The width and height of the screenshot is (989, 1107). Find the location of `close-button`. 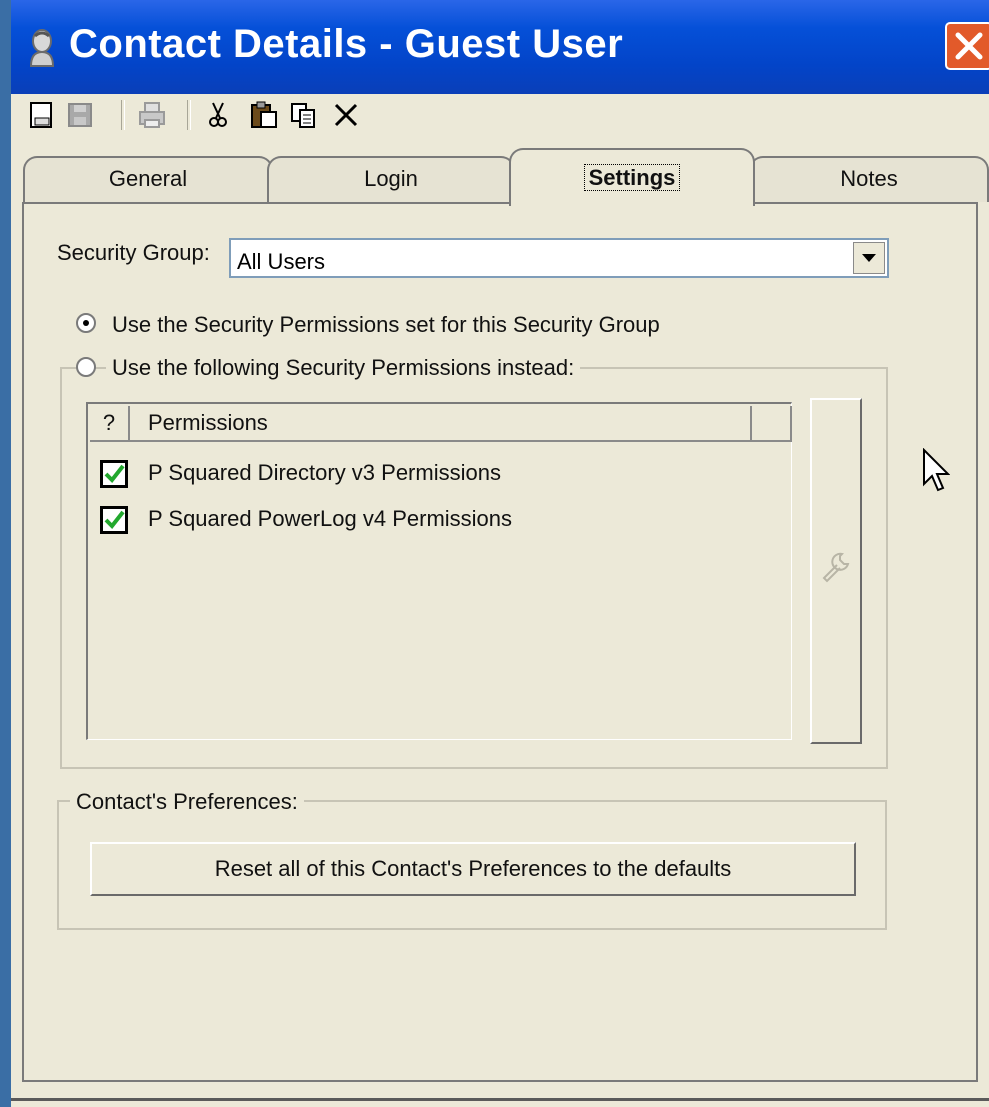

close-button is located at coordinates (967, 46).